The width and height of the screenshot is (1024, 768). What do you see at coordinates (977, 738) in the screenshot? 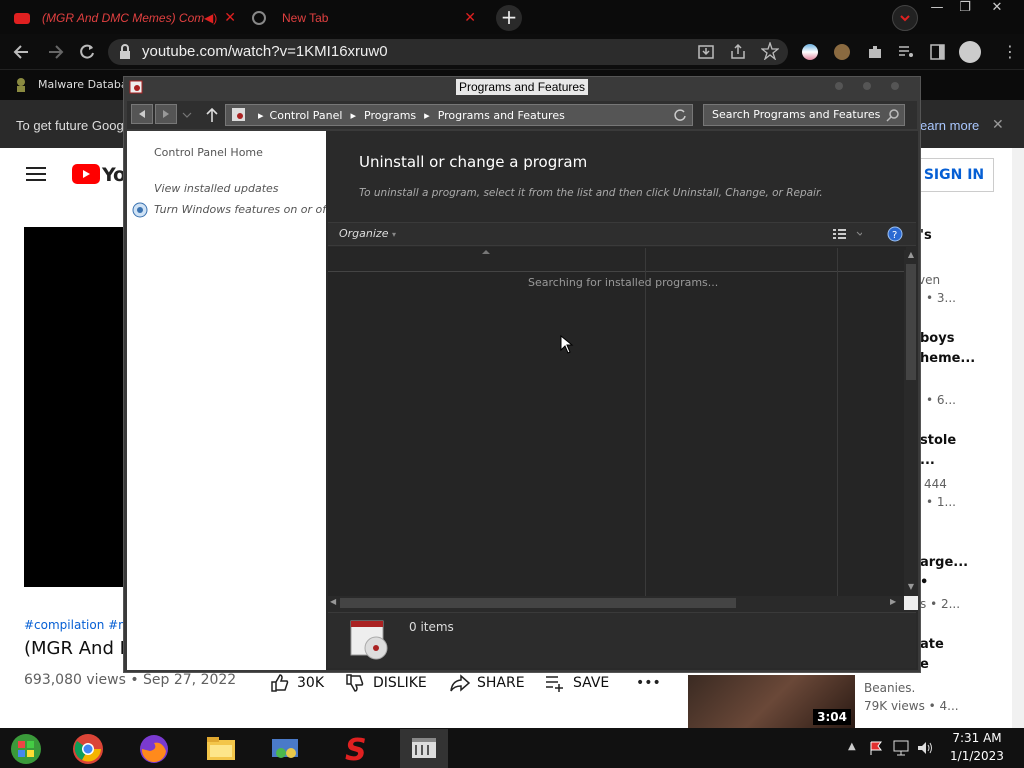
I see `clock-time: 7:31 AM` at bounding box center [977, 738].